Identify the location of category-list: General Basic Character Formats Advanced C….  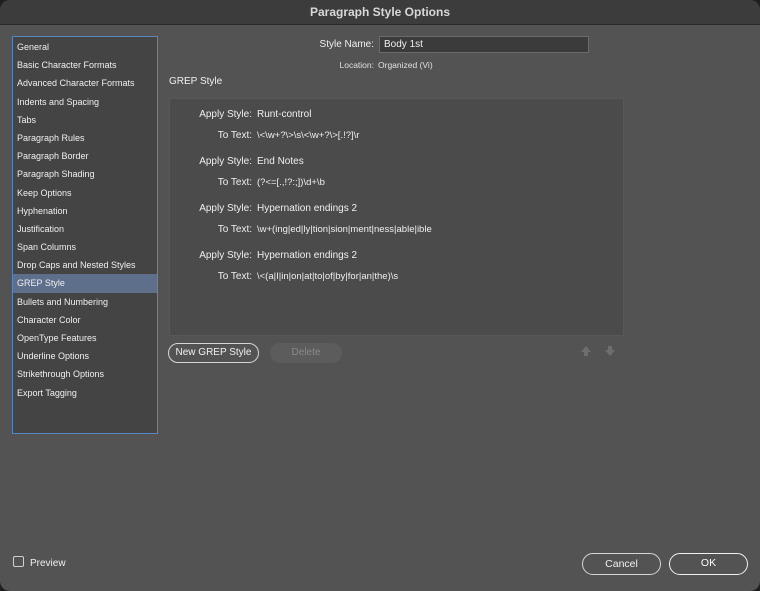
(85, 235).